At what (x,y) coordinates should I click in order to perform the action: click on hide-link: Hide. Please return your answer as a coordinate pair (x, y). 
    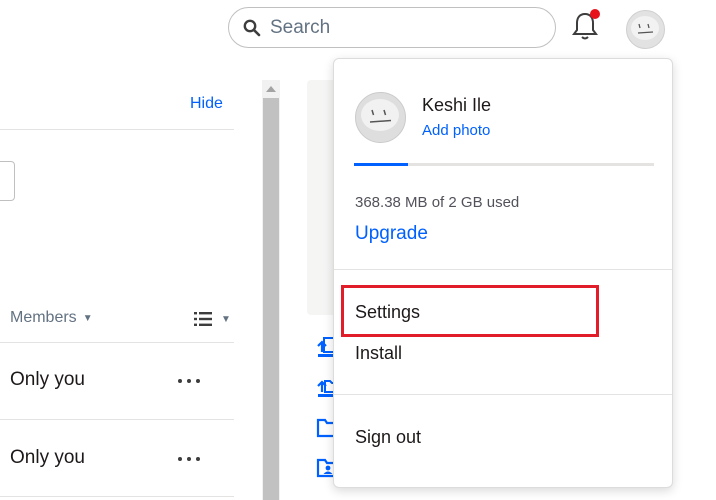
    Looking at the image, I should click on (206, 104).